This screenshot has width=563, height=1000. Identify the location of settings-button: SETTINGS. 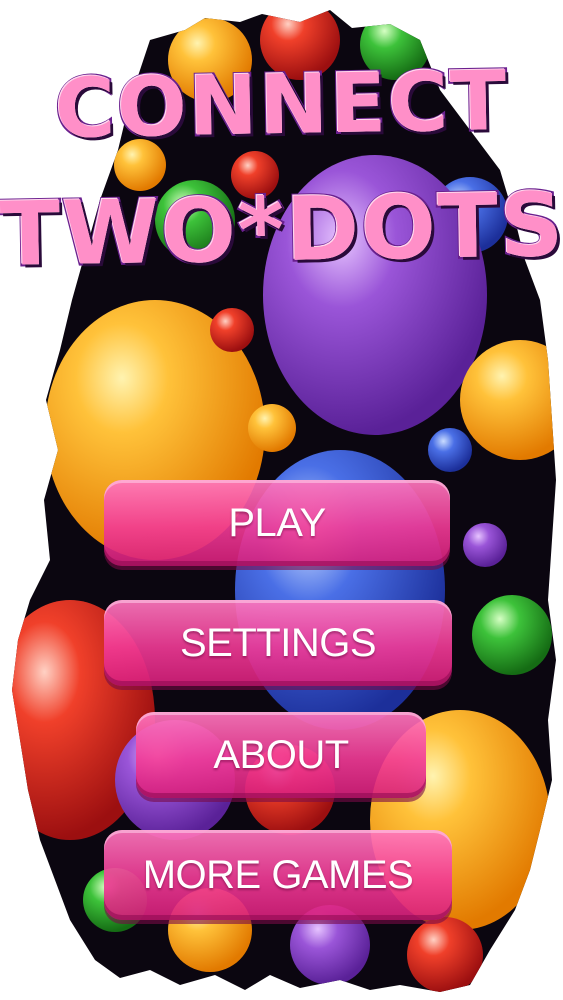
(278, 643).